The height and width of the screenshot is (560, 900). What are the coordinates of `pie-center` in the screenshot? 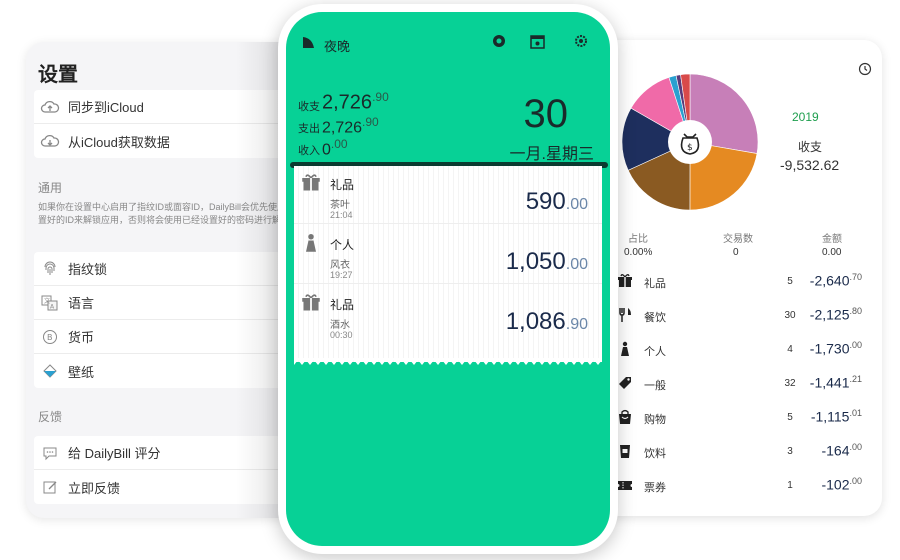 It's located at (690, 142).